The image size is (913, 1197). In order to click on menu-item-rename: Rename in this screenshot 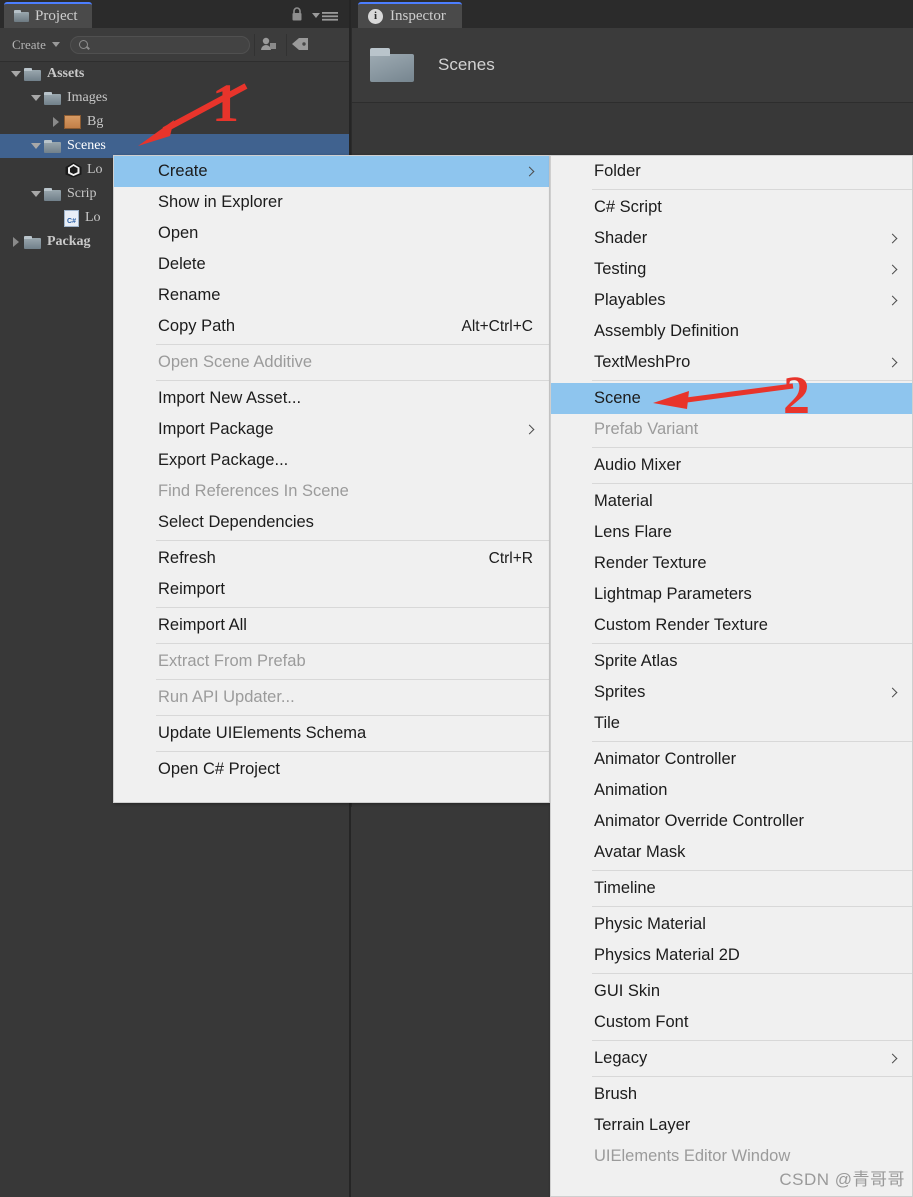, I will do `click(331, 295)`.